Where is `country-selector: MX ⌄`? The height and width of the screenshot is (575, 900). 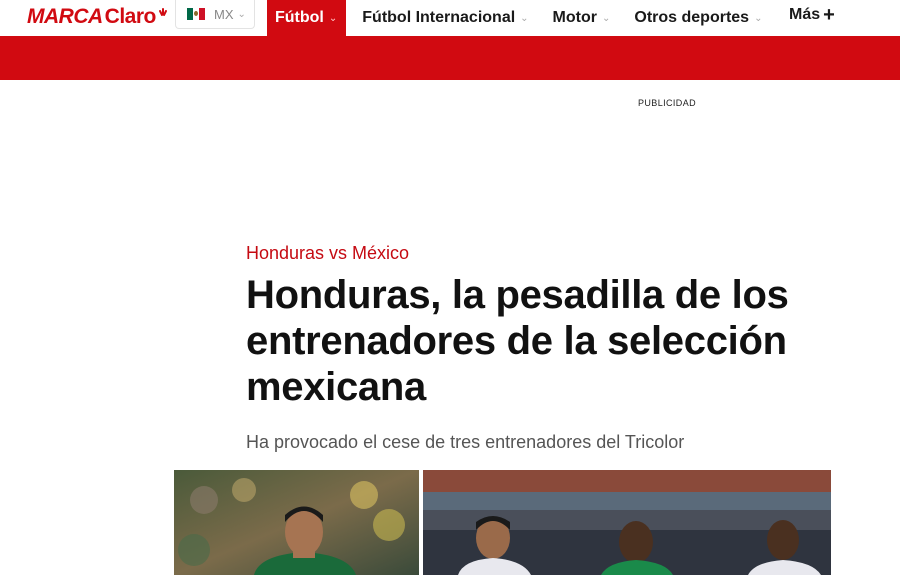
country-selector: MX ⌄ is located at coordinates (215, 14).